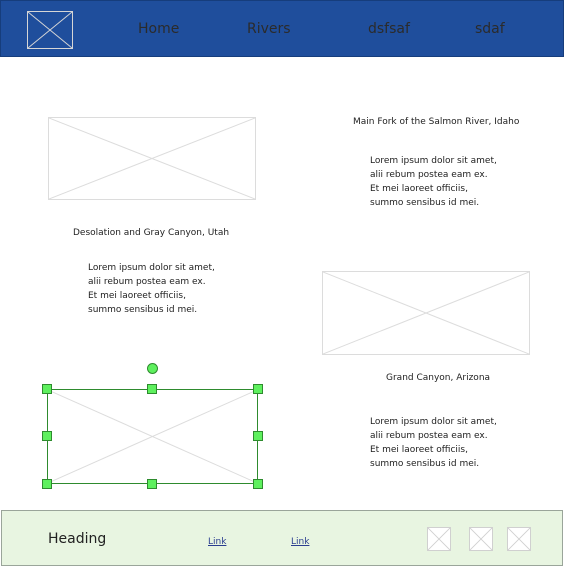 The height and width of the screenshot is (567, 564). Describe the element at coordinates (438, 378) in the screenshot. I see `section-caption: Grand Canyon, Arizona` at that location.